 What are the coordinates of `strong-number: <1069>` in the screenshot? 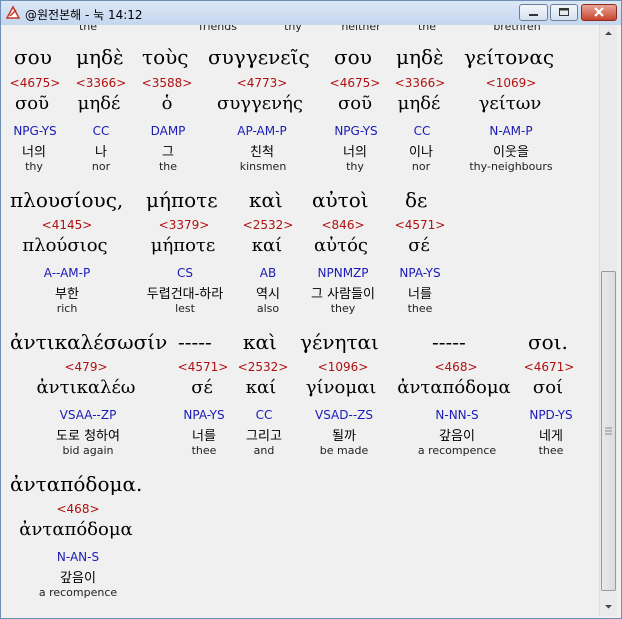 It's located at (511, 83).